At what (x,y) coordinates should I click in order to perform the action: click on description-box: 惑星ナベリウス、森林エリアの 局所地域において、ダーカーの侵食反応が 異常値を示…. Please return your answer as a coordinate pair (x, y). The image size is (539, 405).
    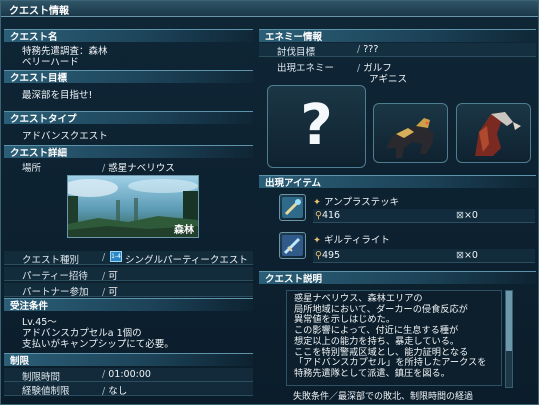
    Looking at the image, I should click on (394, 338).